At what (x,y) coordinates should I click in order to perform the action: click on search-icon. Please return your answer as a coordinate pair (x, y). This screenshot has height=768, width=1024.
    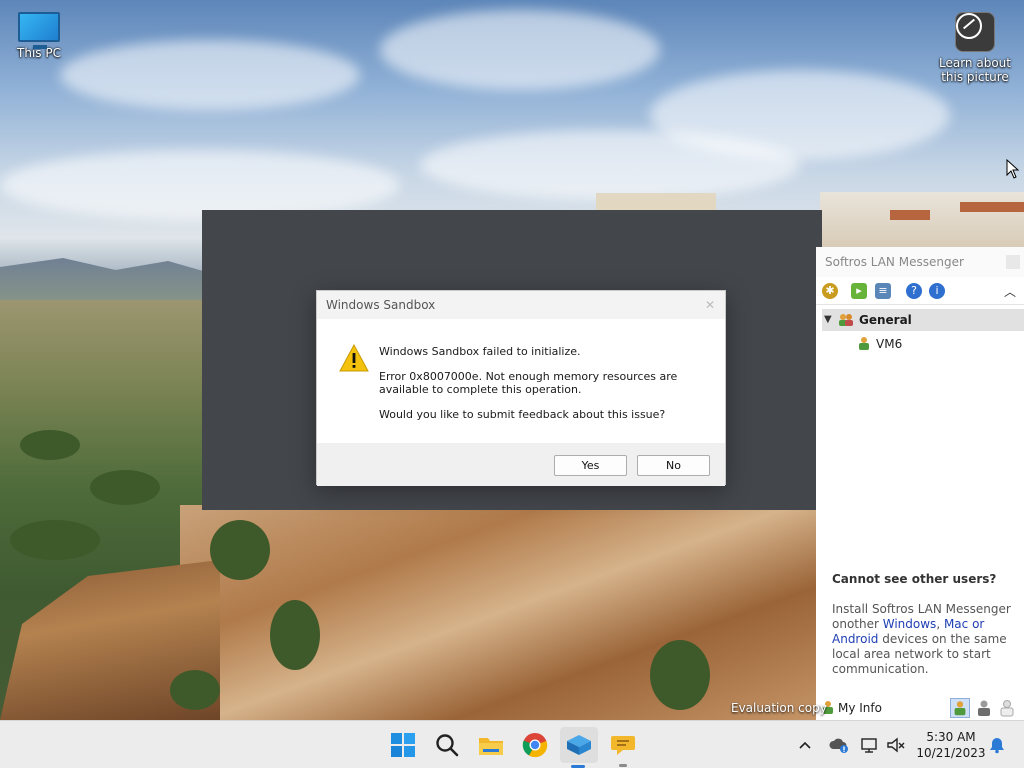
    Looking at the image, I should click on (447, 745).